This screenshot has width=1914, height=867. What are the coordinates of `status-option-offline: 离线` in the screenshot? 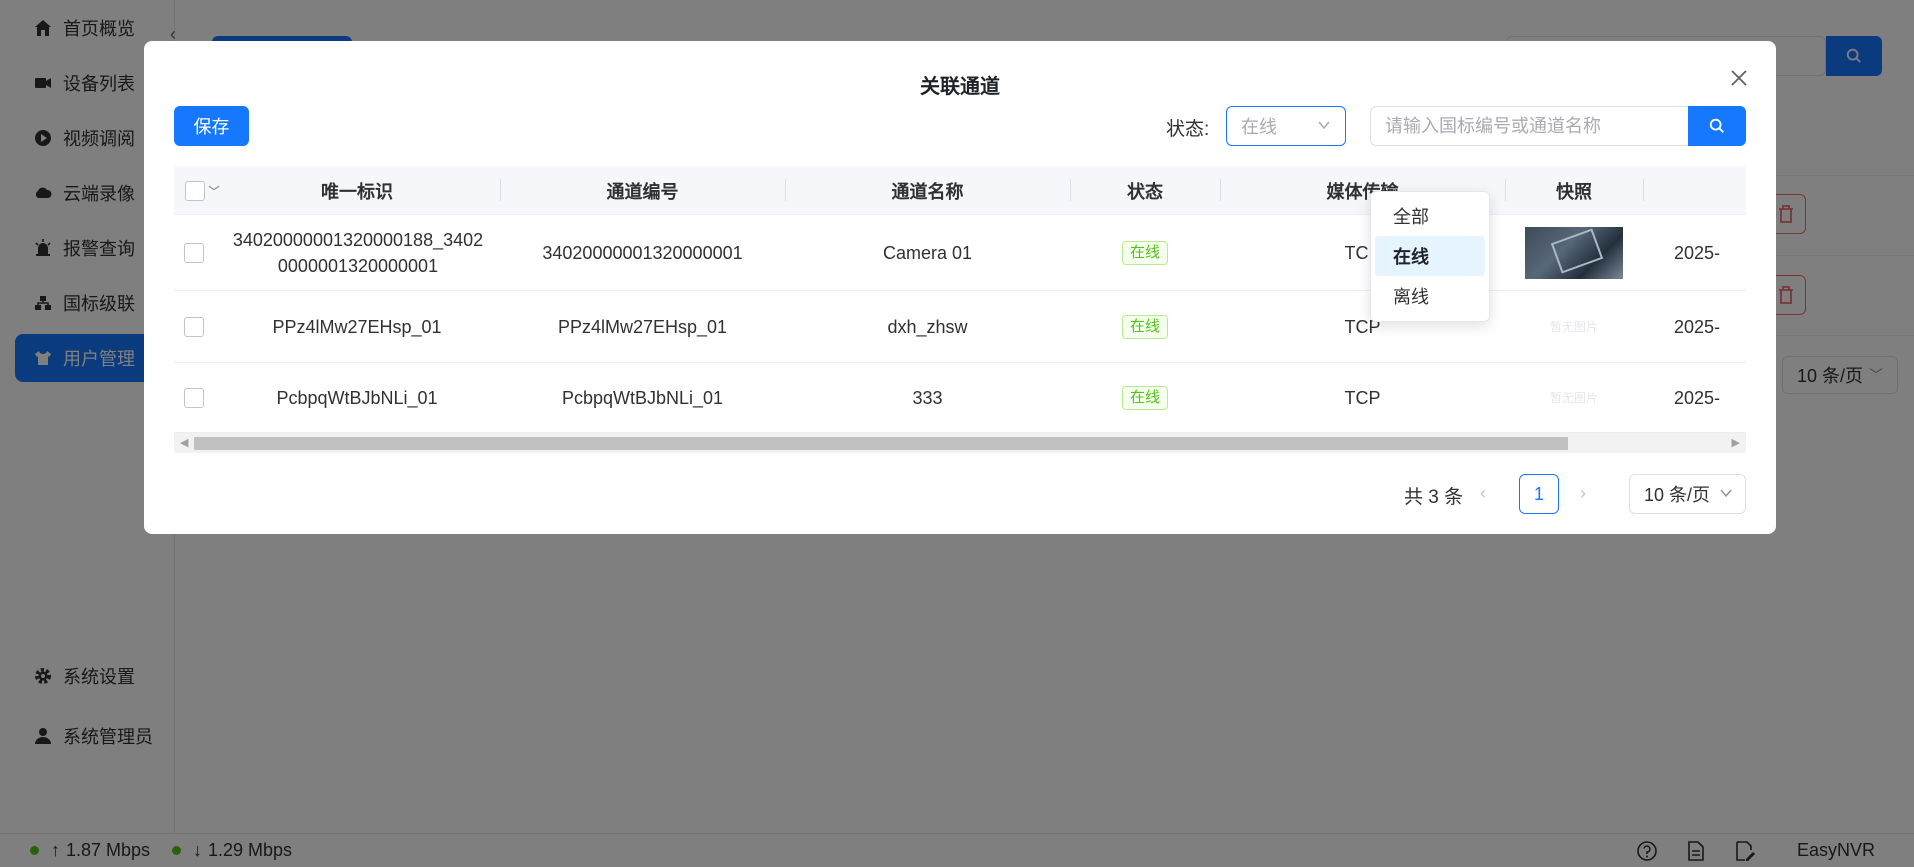 It's located at (1430, 296).